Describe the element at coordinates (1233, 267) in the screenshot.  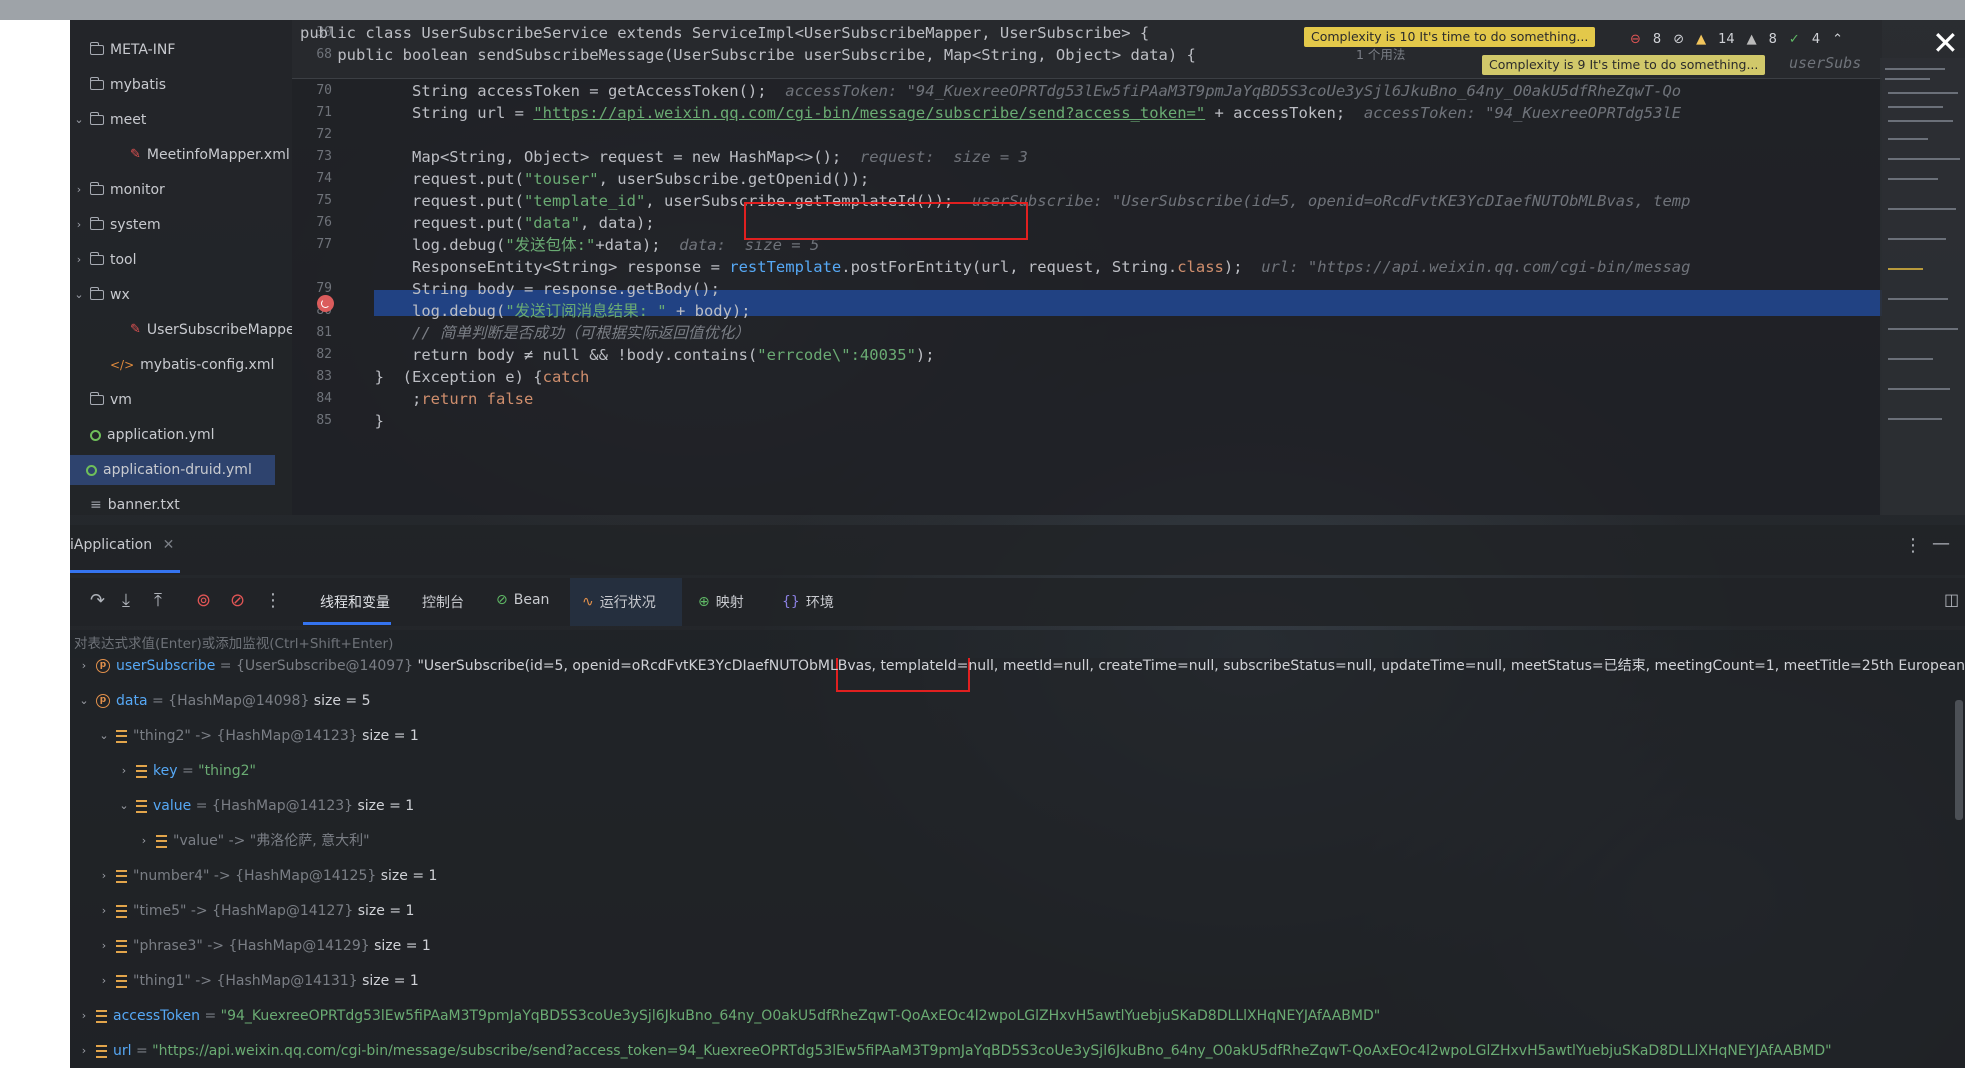
I see `code-text: );` at that location.